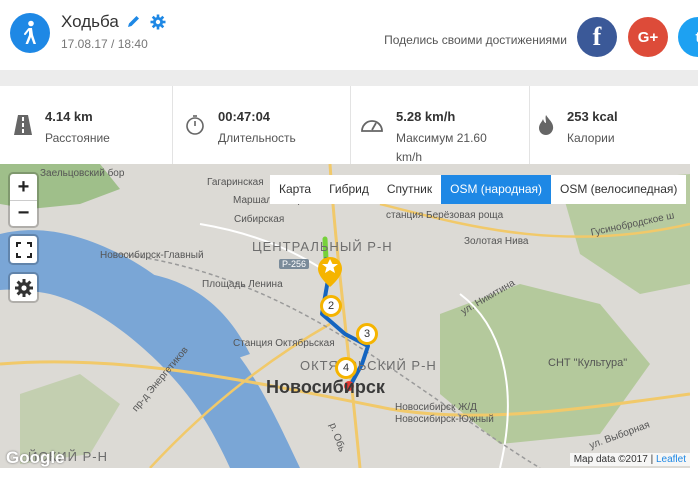  What do you see at coordinates (496, 241) in the screenshot?
I see `map-label-zolotaya: Золотая Нива` at bounding box center [496, 241].